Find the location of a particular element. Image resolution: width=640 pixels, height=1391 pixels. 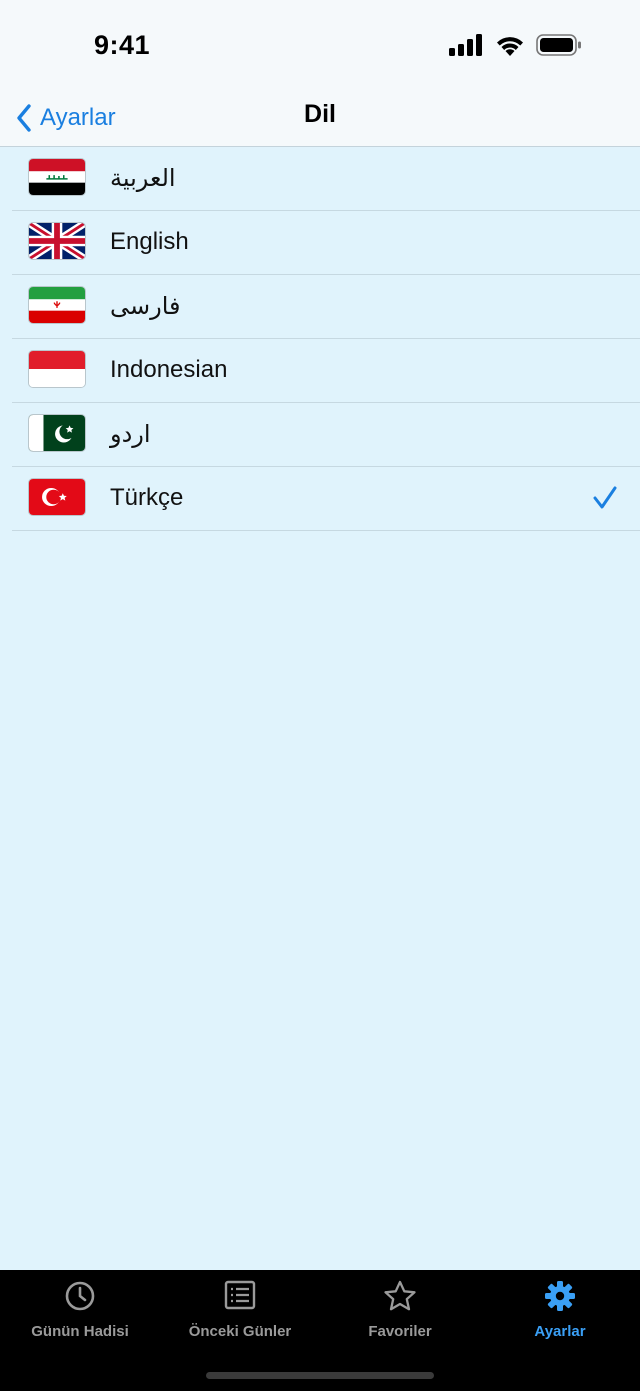

tab-favoriler: Favoriler is located at coordinates (400, 1310).